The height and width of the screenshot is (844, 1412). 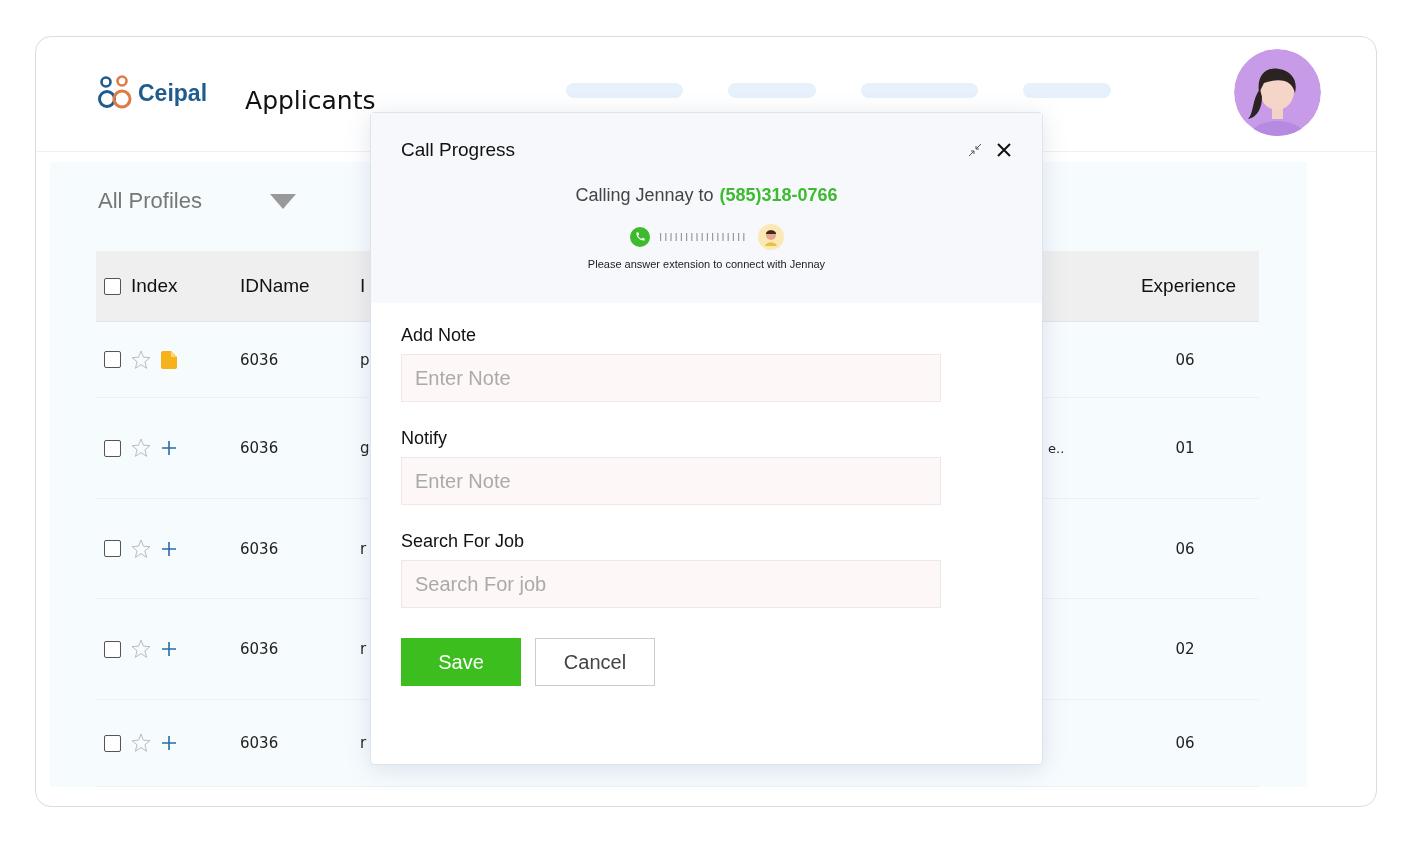 I want to click on dropdown-caret-icon, so click(x=283, y=201).